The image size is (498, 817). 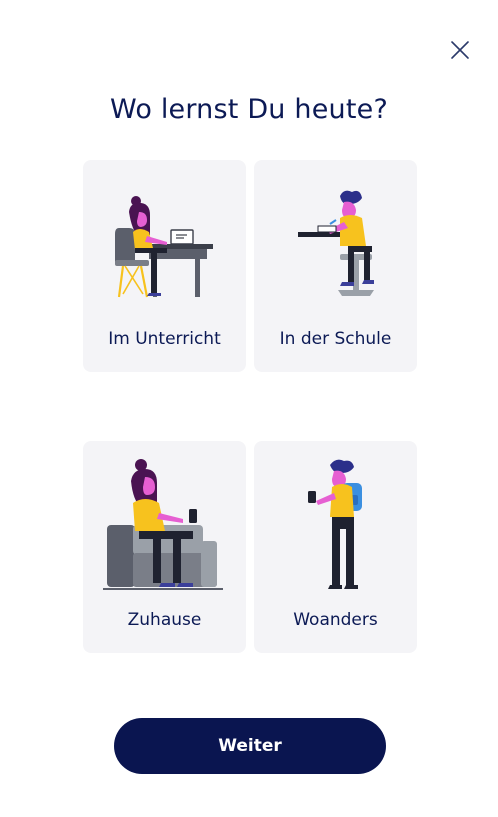 What do you see at coordinates (336, 243) in the screenshot?
I see `student-on-stool-illustration` at bounding box center [336, 243].